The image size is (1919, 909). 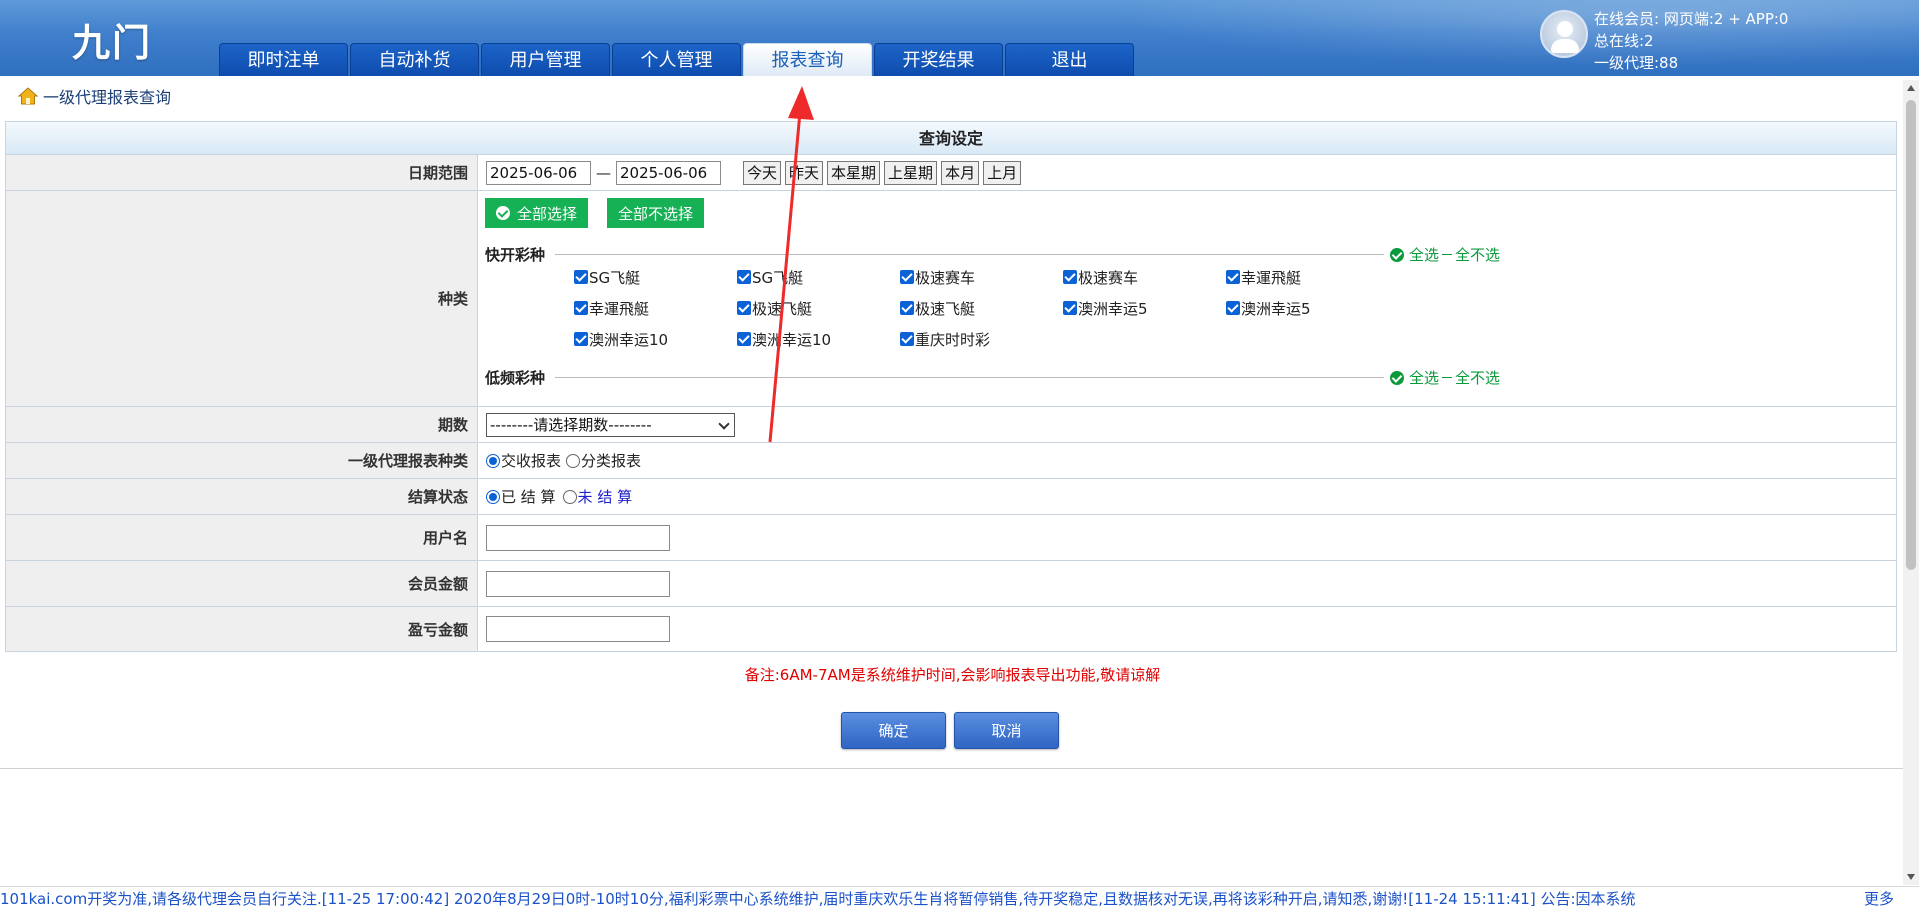 What do you see at coordinates (537, 213) in the screenshot?
I see `select-all-button: 全部选择` at bounding box center [537, 213].